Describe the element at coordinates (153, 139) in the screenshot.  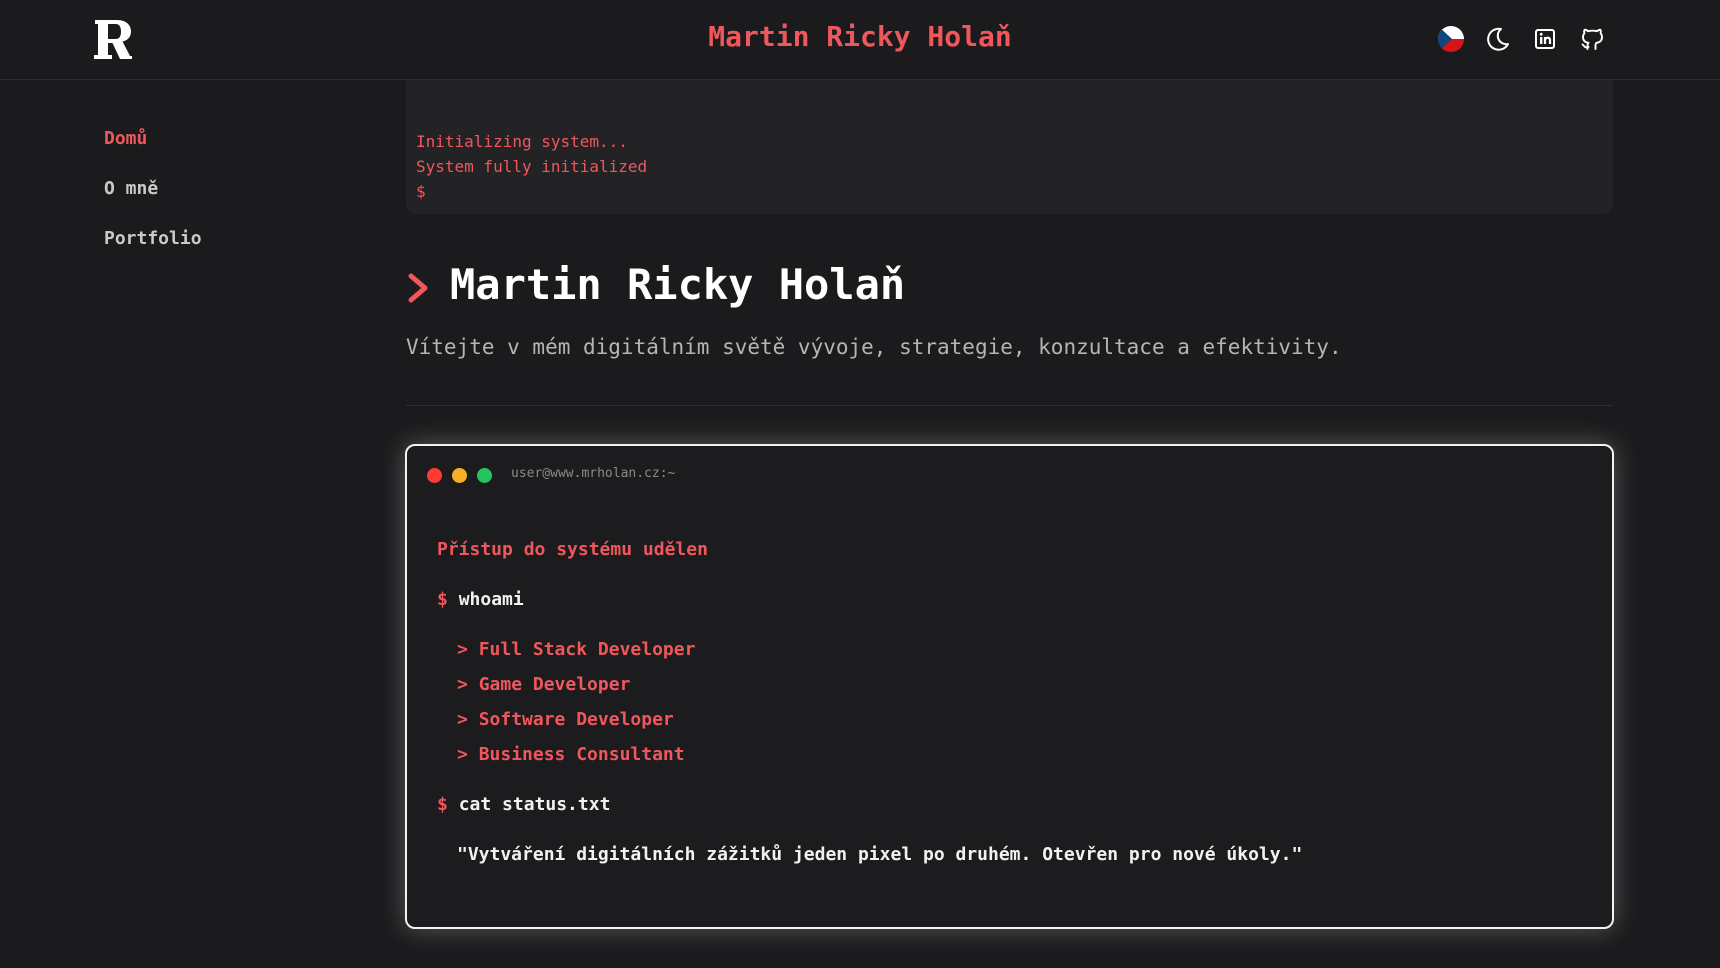
I see `sidebar-item-home: Domů` at that location.